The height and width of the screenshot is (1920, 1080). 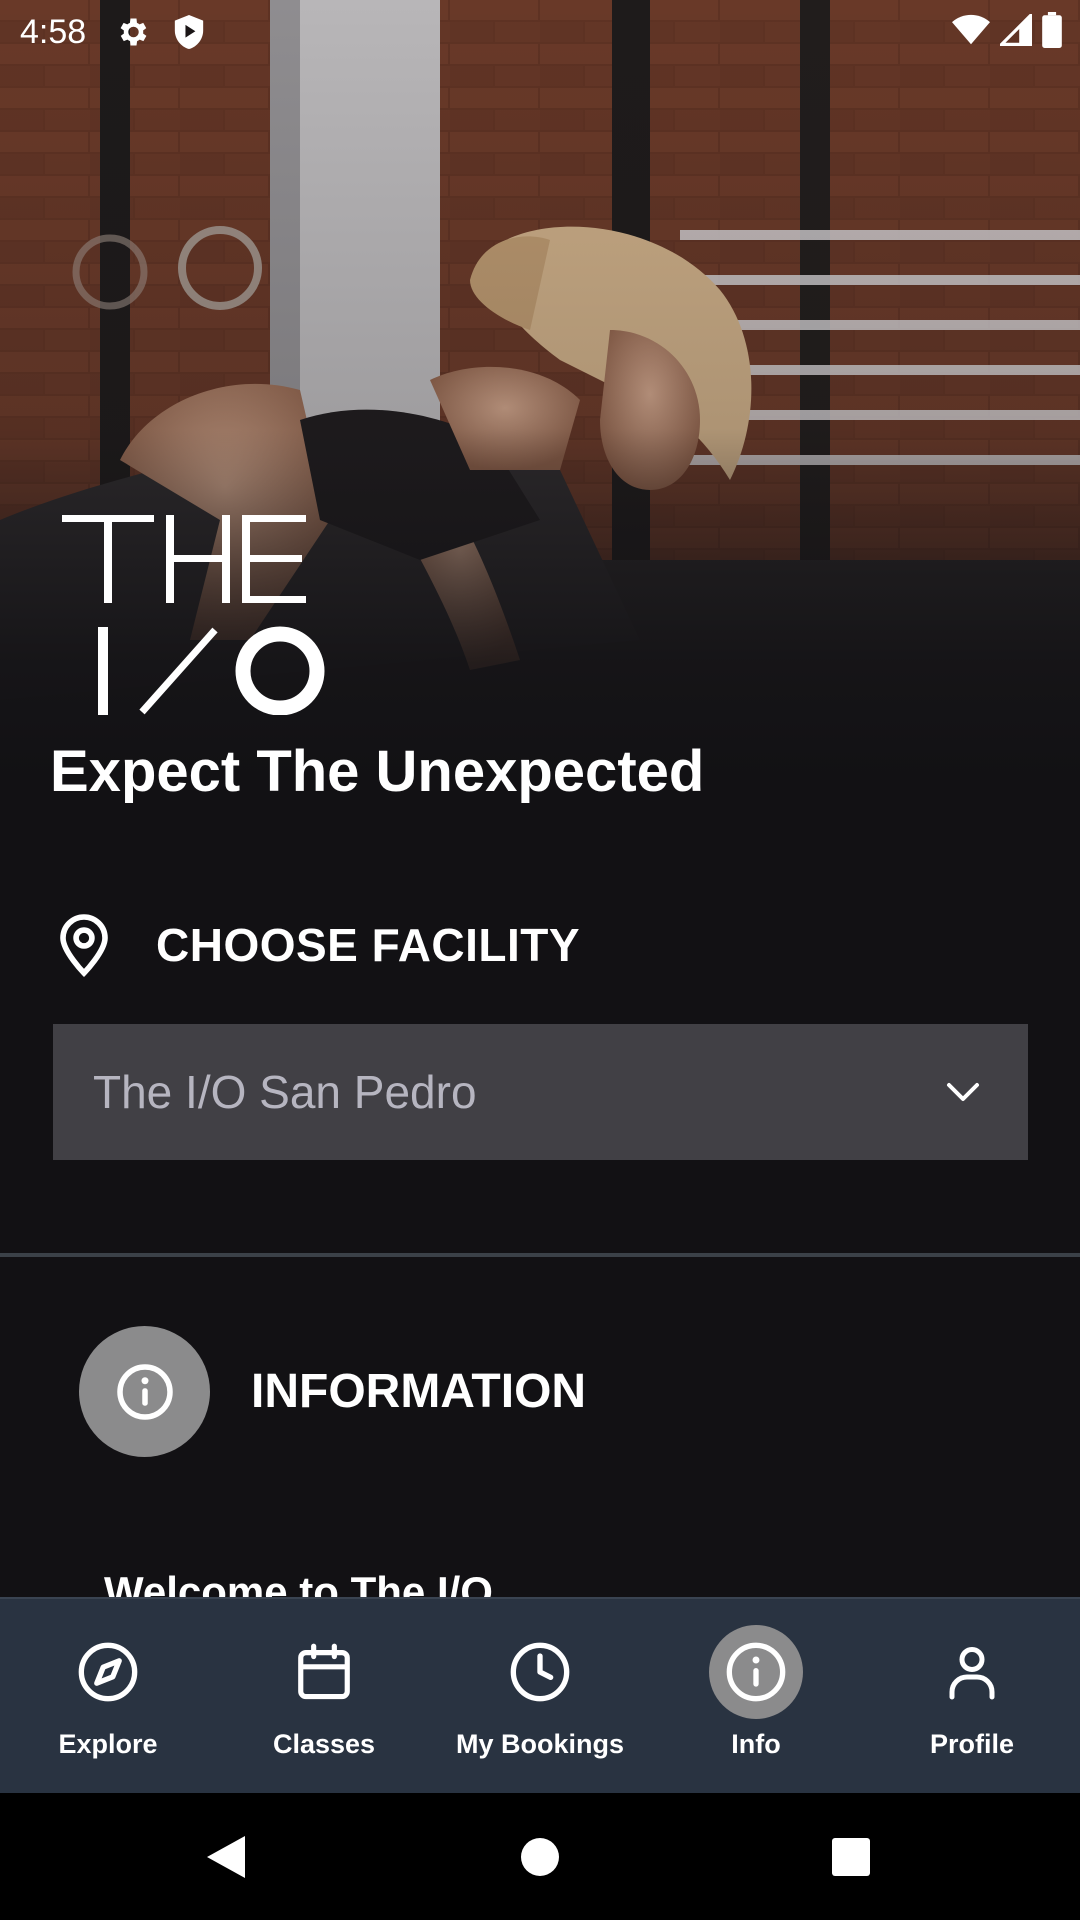 I want to click on nav-label: Info, so click(x=756, y=1744).